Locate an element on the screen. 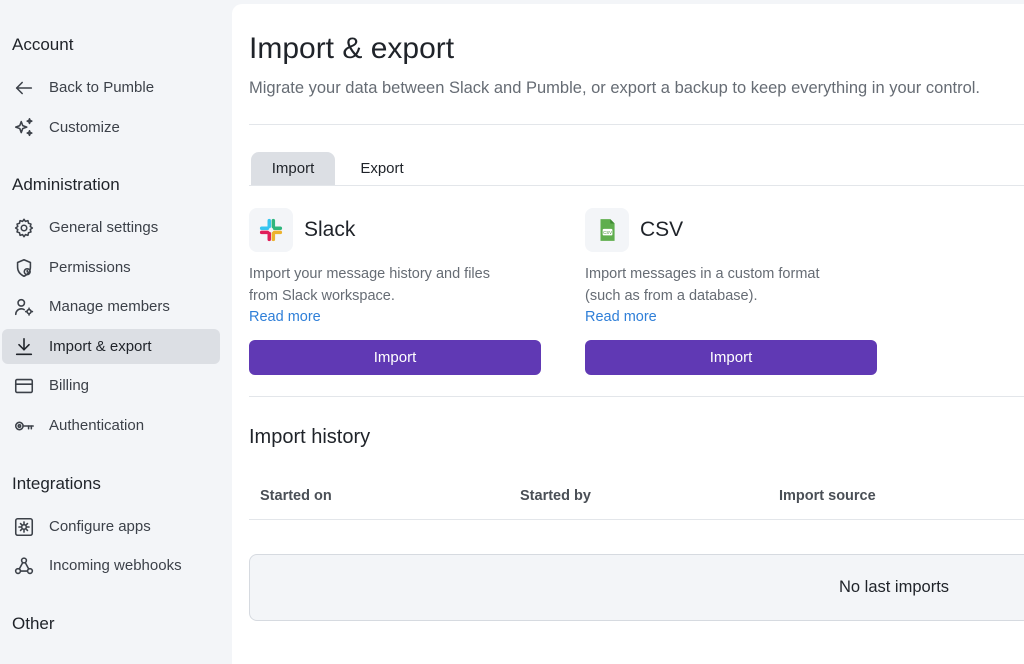 The image size is (1024, 664). tab-export: Export is located at coordinates (382, 168).